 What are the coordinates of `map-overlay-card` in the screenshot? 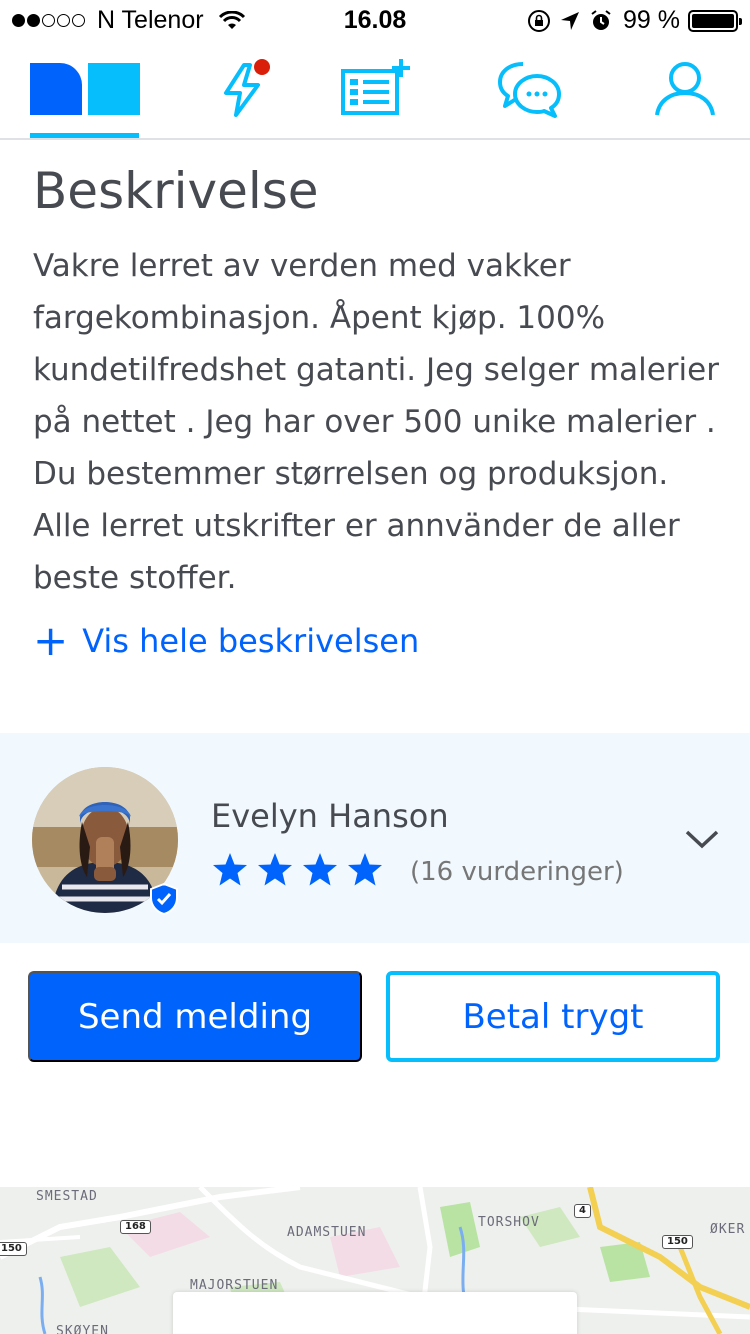 It's located at (375, 1313).